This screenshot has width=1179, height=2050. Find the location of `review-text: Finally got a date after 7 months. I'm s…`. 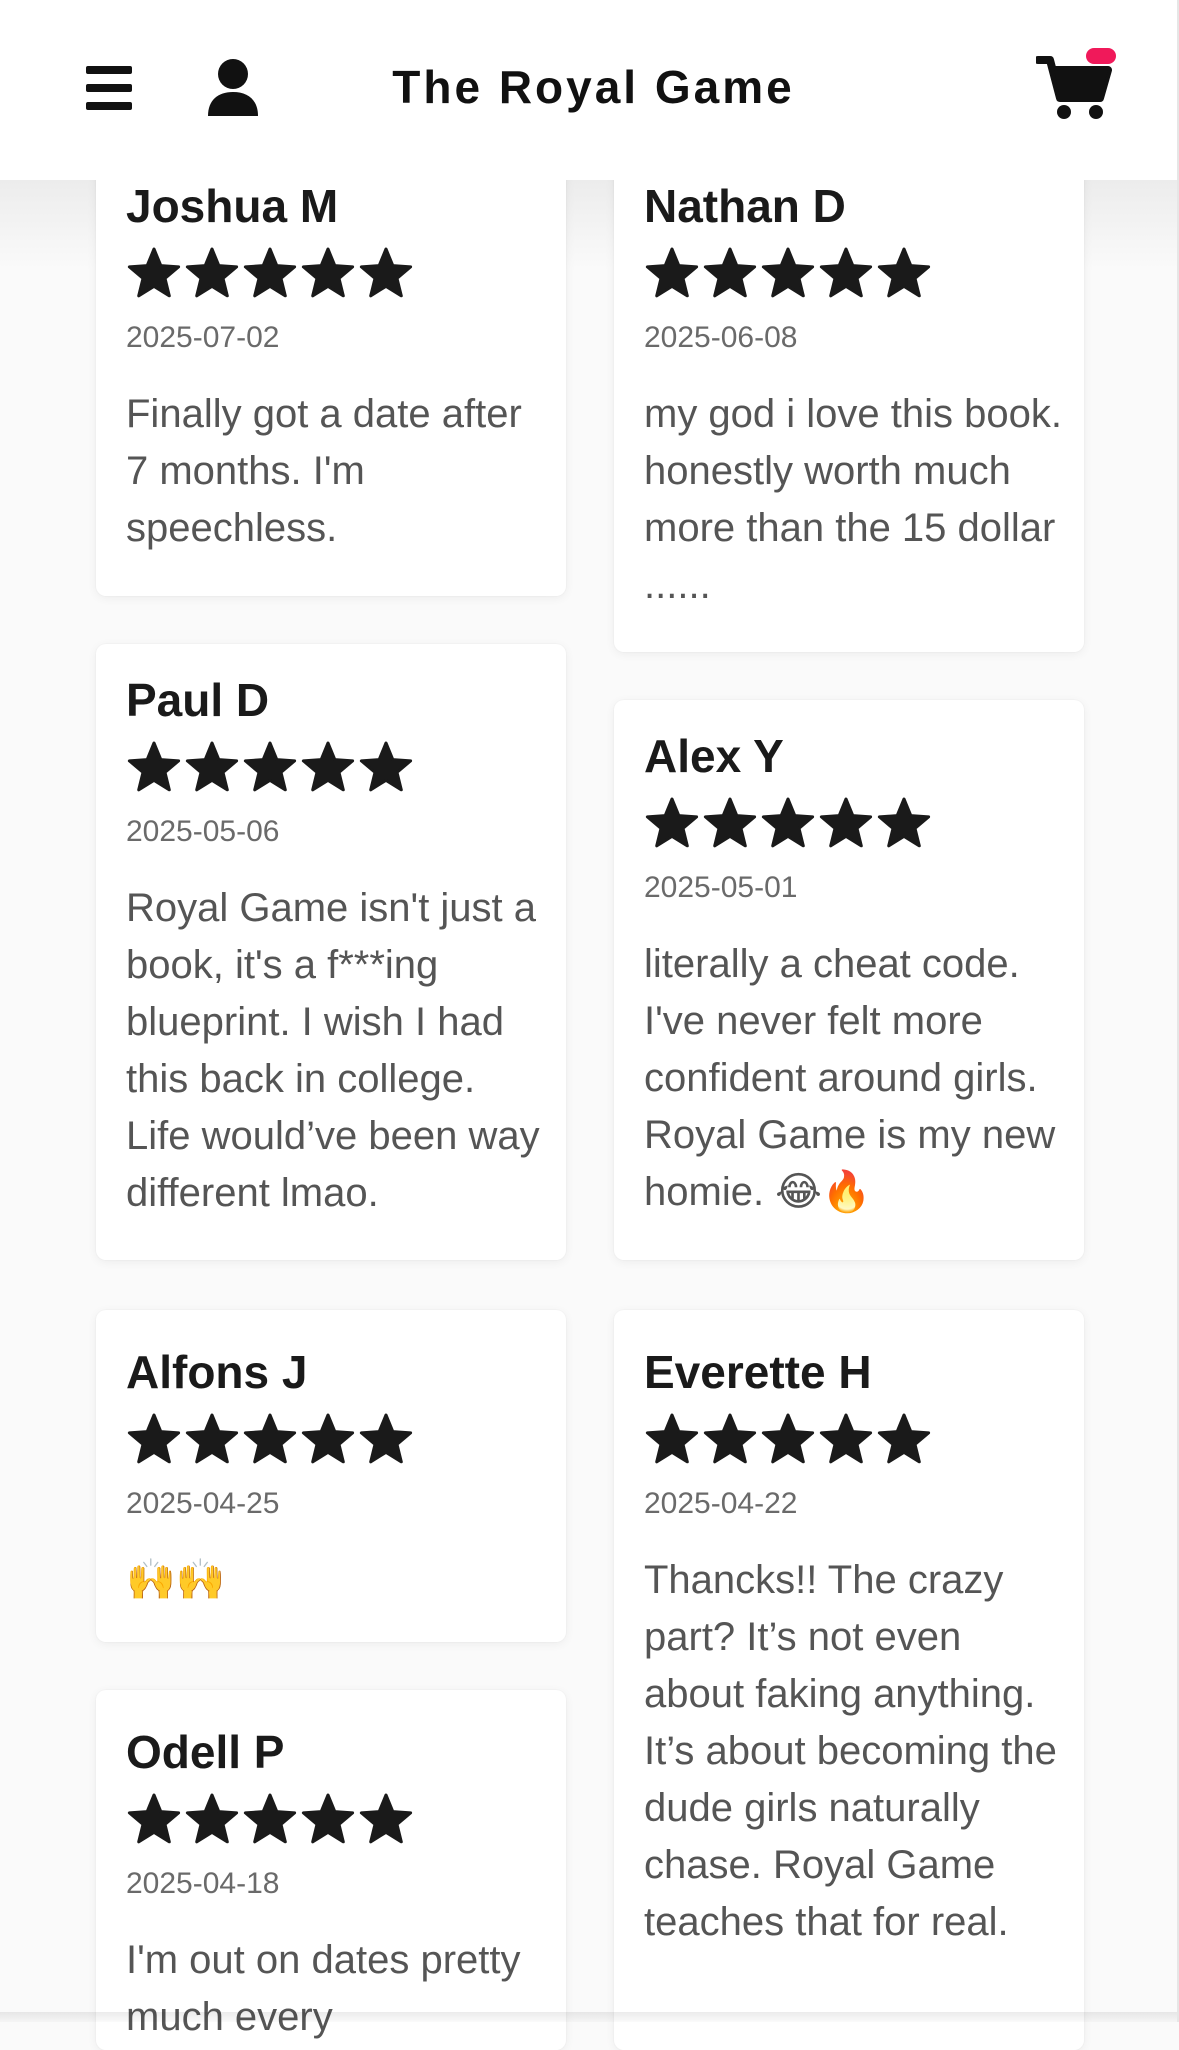

review-text: Finally got a date after 7 months. I'm s… is located at coordinates (324, 471).